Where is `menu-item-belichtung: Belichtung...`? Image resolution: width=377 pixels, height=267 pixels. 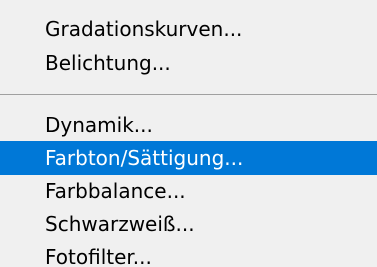
menu-item-belichtung: Belichtung... is located at coordinates (188, 63).